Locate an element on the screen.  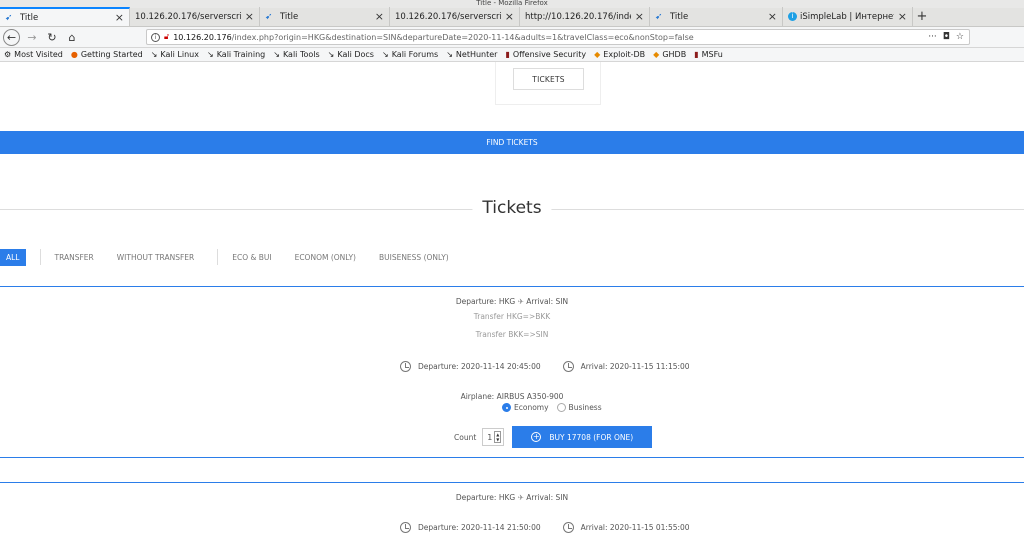
class-business-radio: Business is located at coordinates (579, 407).